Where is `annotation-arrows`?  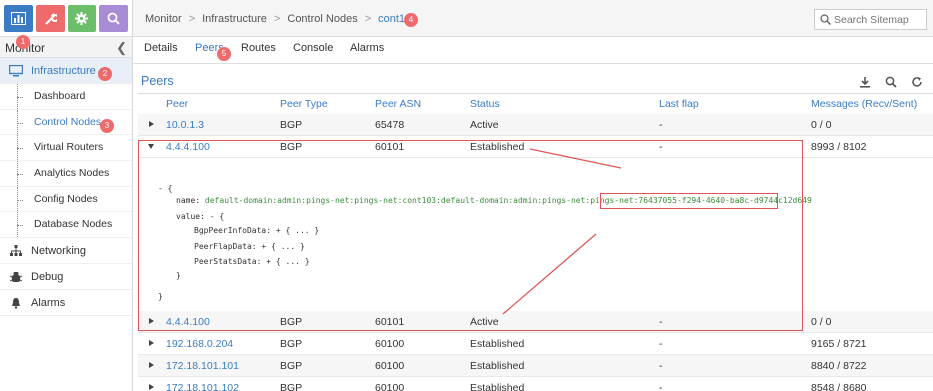 annotation-arrows is located at coordinates (562, 231).